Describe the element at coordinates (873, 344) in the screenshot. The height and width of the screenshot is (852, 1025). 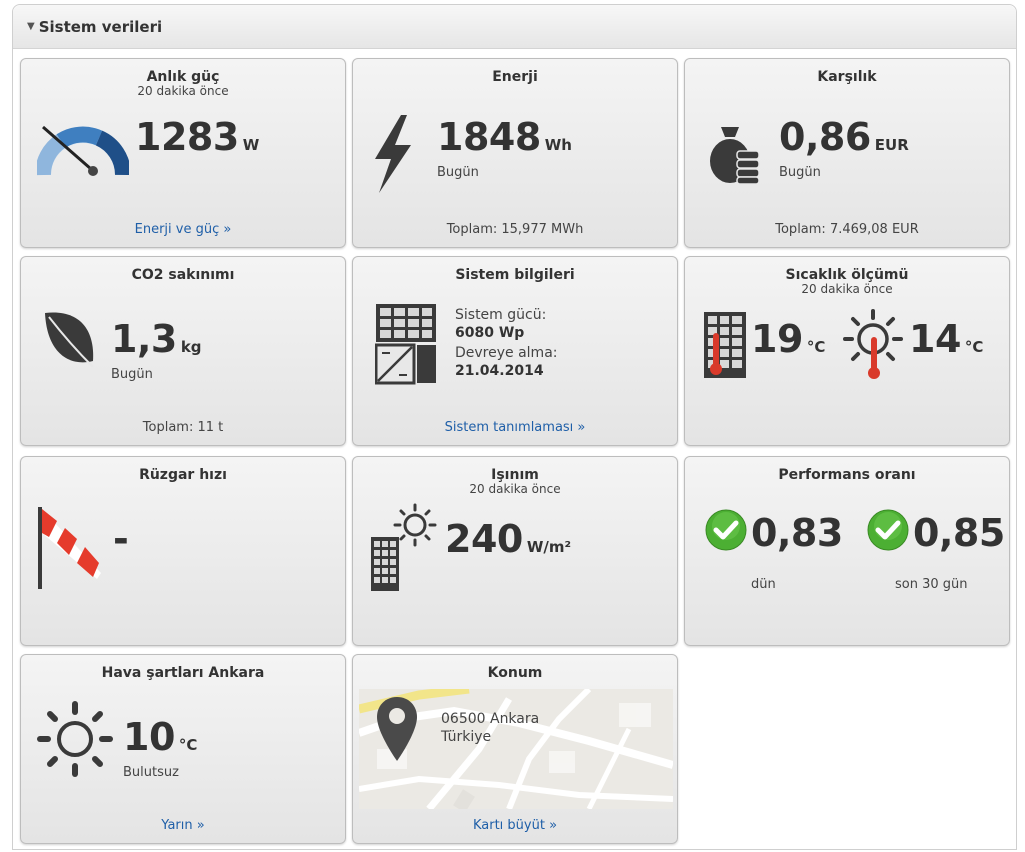
I see `ambient-sun-thermometer-icon` at that location.